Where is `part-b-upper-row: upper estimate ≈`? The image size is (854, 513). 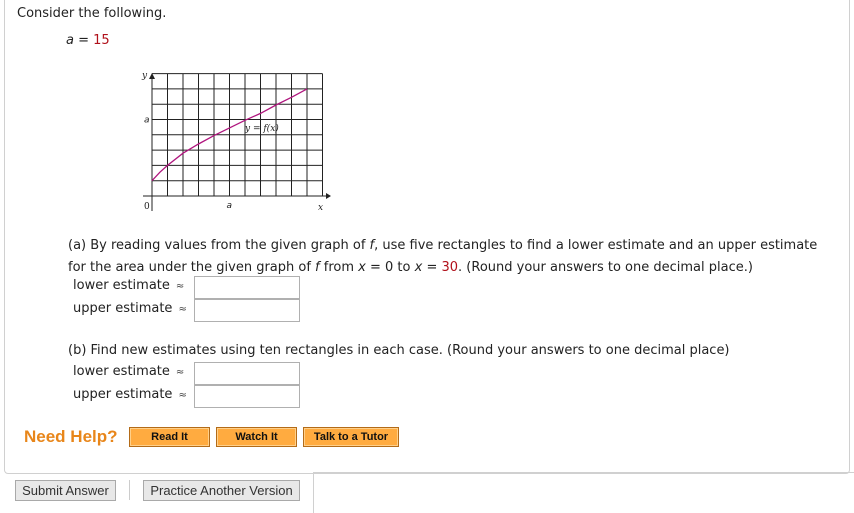
part-b-upper-row: upper estimate ≈ is located at coordinates (130, 394).